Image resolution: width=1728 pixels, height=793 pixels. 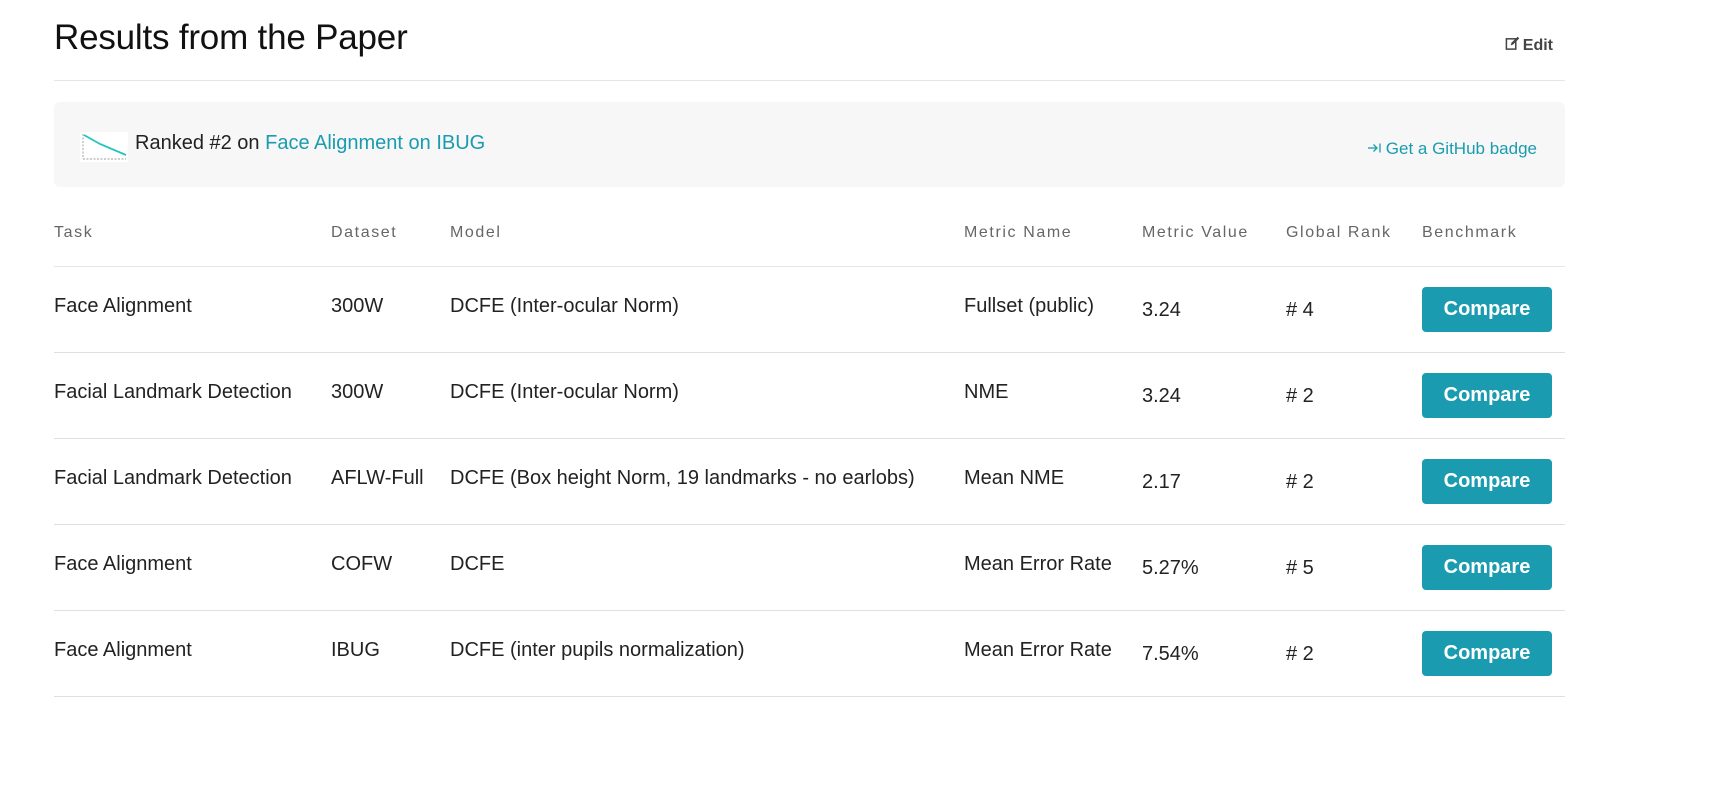 What do you see at coordinates (197, 143) in the screenshot?
I see `ranking-prefix: Ranked #2 on` at bounding box center [197, 143].